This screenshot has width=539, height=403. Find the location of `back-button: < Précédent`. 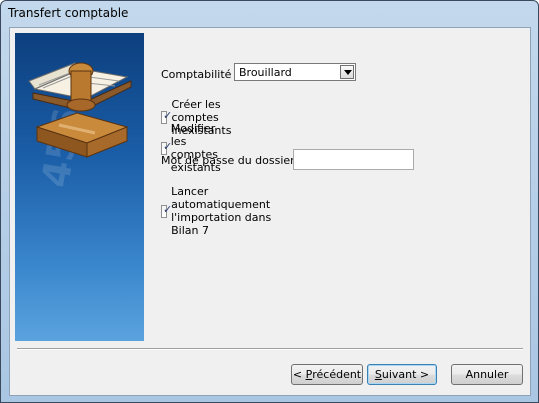

back-button: < Précédent is located at coordinates (327, 374).